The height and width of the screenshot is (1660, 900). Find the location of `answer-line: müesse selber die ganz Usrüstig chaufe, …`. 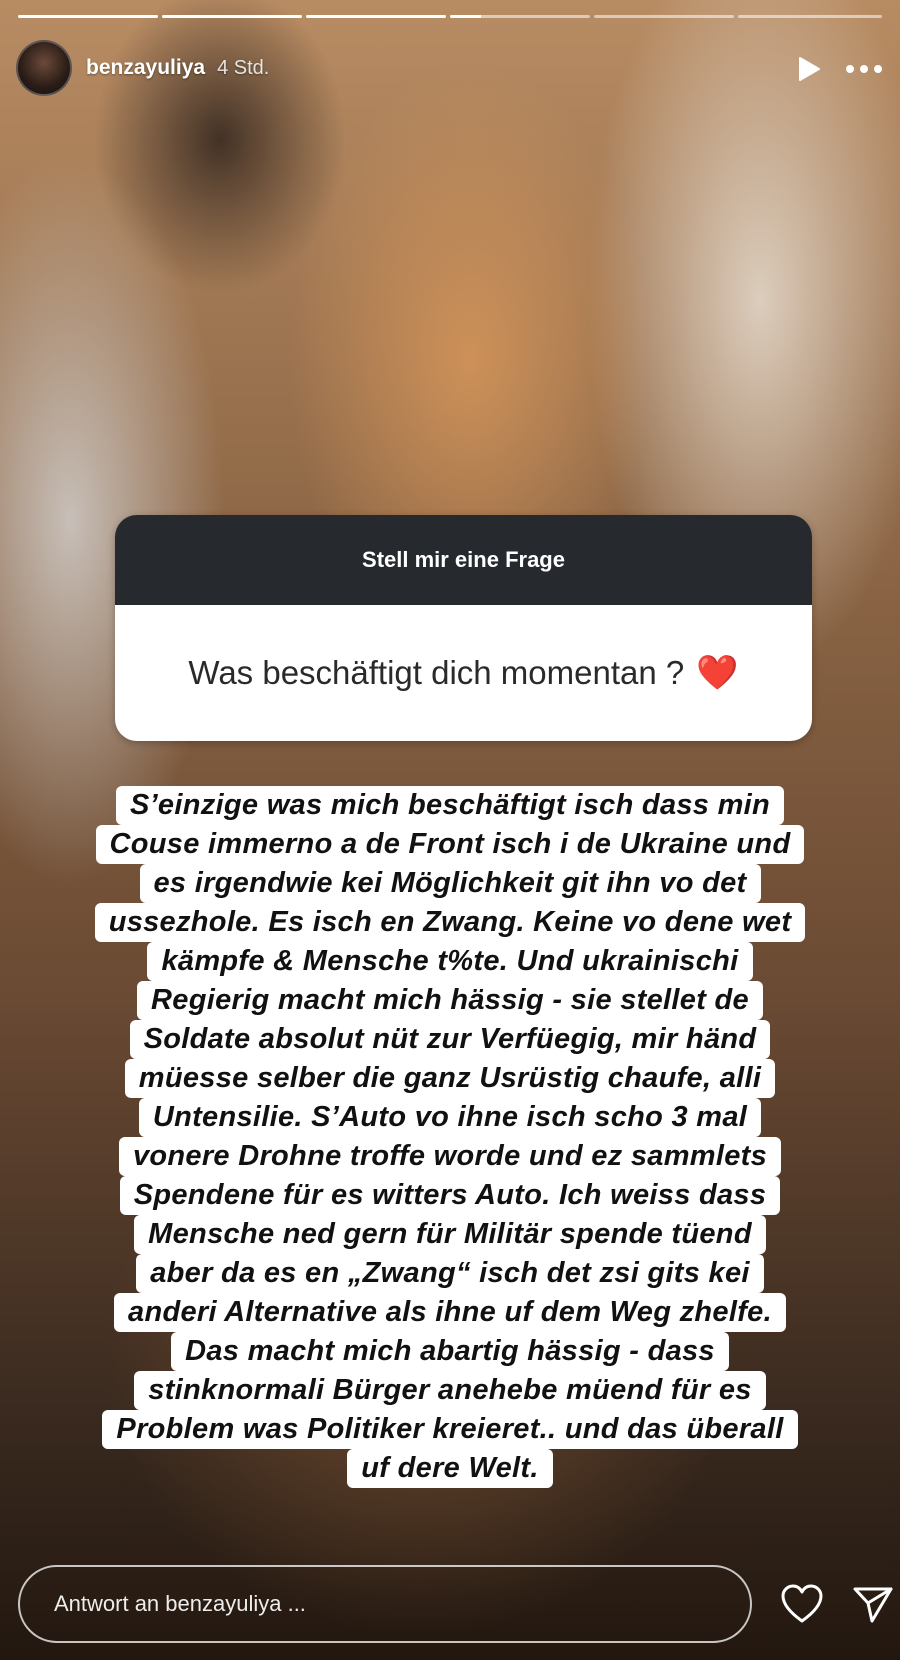

answer-line: müesse selber die ganz Usrüstig chaufe, … is located at coordinates (450, 1078).